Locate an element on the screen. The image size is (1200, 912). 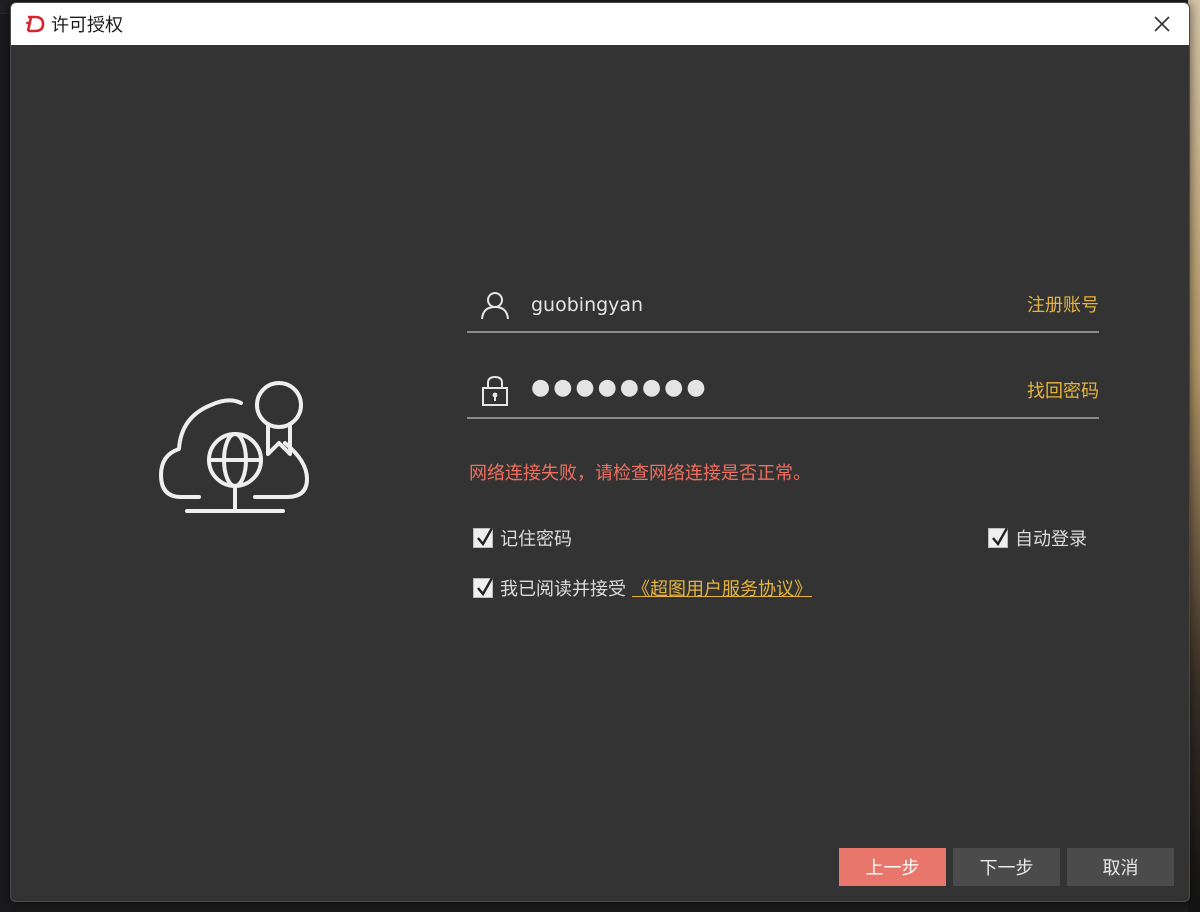
password-field-row: ●●●●●●●● 找回密码 is located at coordinates (783, 394).